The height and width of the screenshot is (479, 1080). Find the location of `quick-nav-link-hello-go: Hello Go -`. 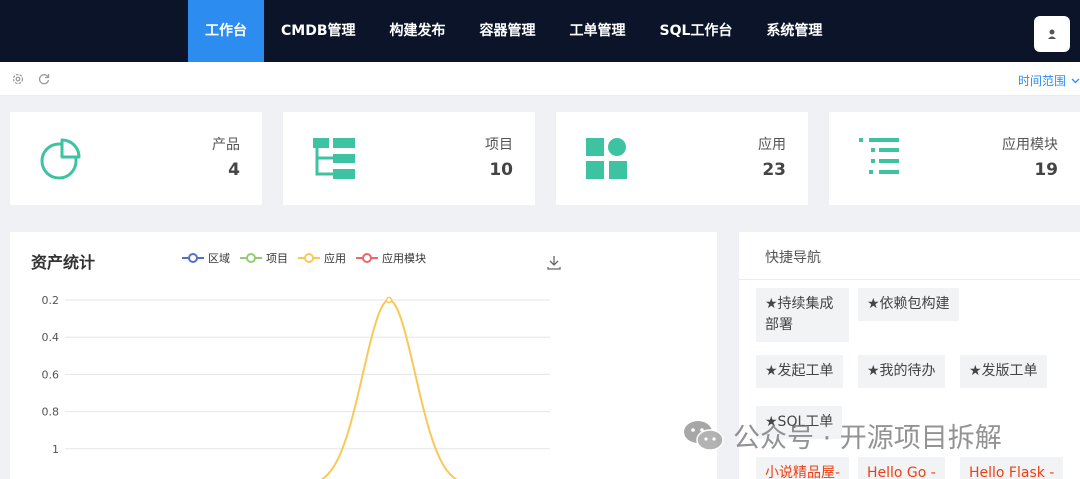

quick-nav-link-hello-go: Hello Go - is located at coordinates (901, 468).